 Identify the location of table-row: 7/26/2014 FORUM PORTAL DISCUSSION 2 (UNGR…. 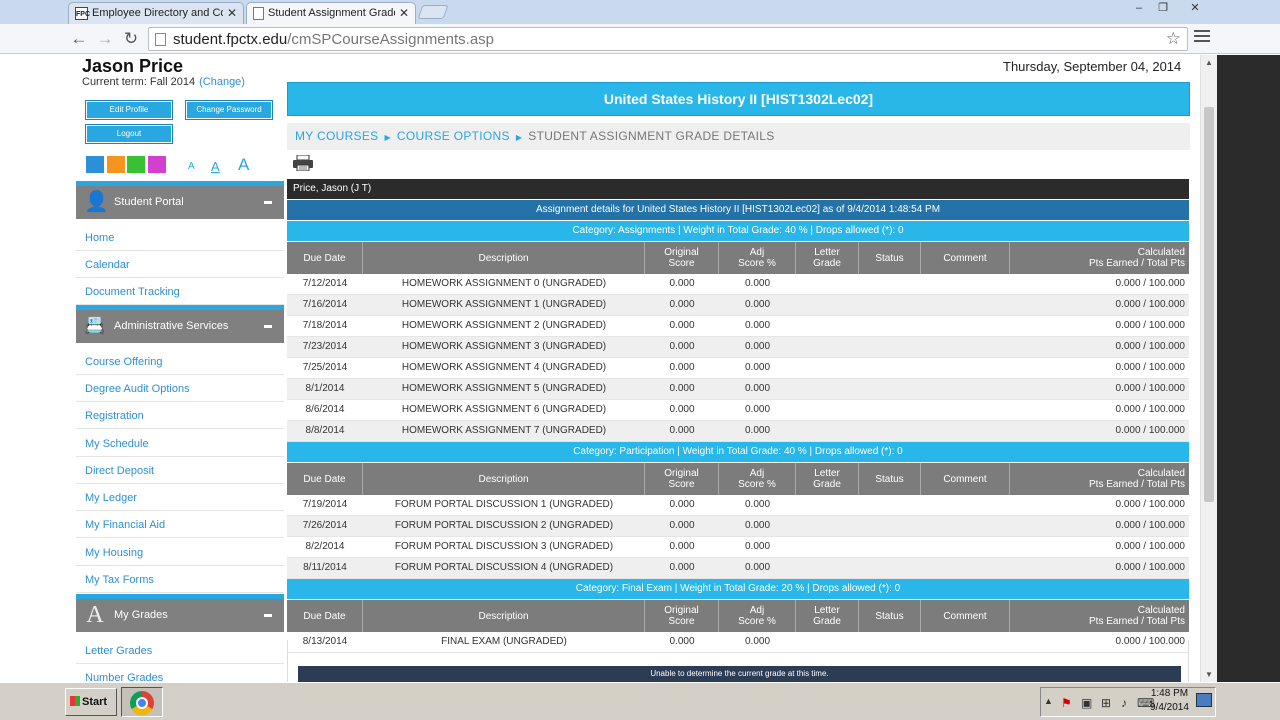
(738, 526).